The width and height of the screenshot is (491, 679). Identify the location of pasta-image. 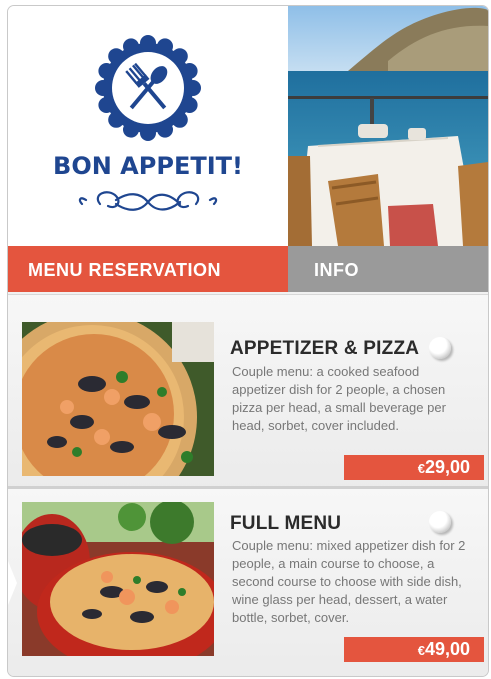
(118, 579).